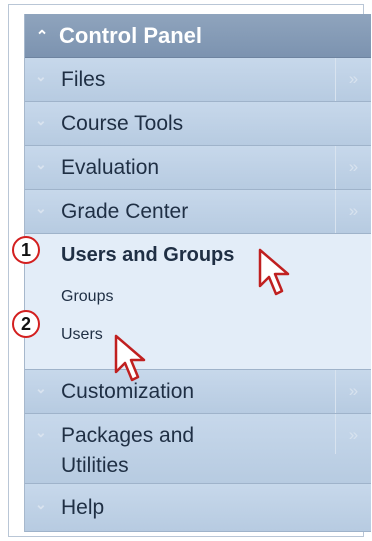  Describe the element at coordinates (128, 435) in the screenshot. I see `menu-item-label-line-1: Packages and` at that location.